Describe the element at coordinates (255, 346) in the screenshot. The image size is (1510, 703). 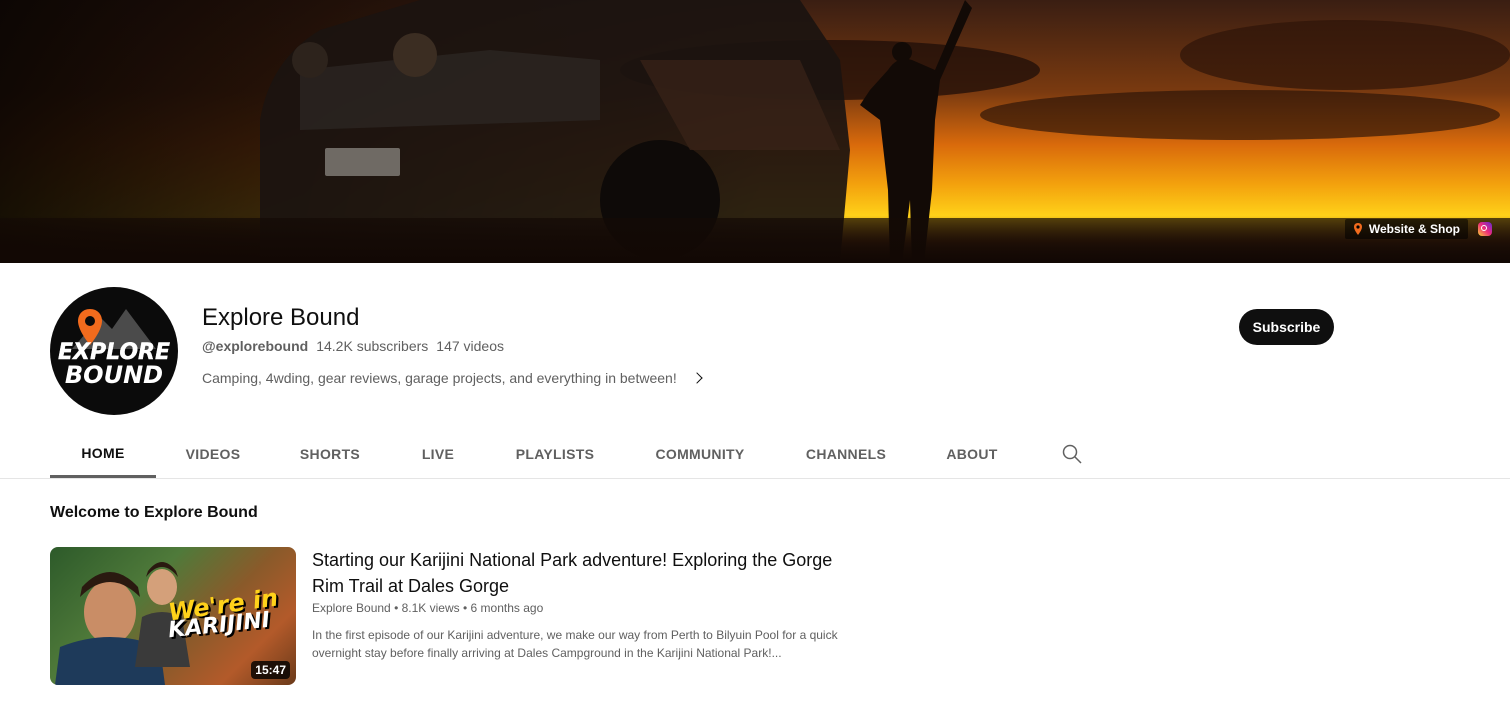
I see `channel-handle: @explorebound` at that location.